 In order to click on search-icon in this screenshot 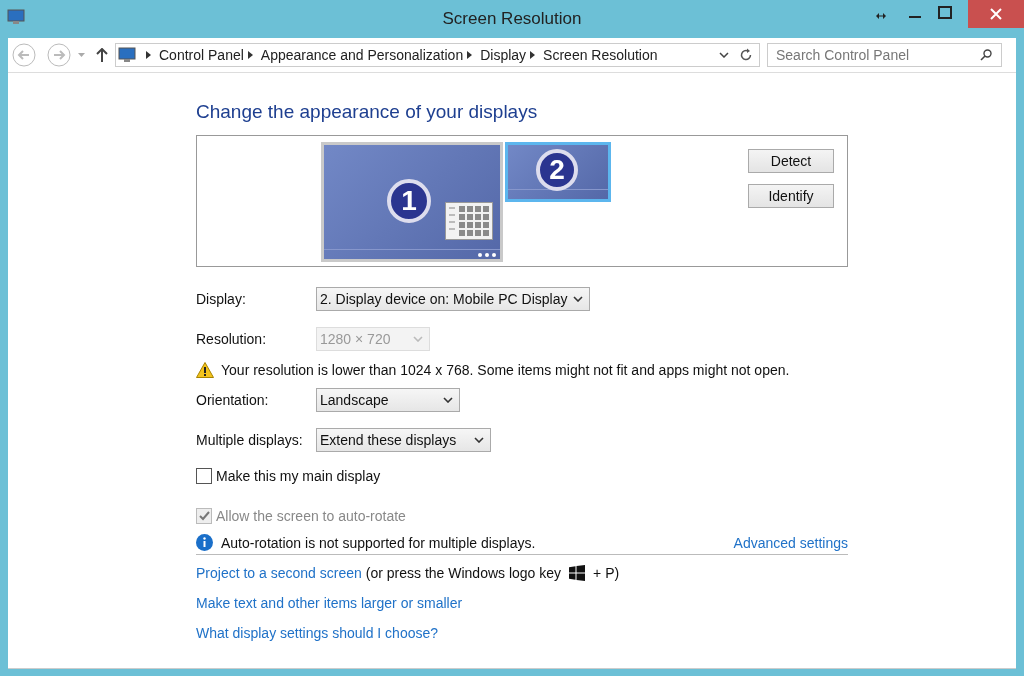, I will do `click(986, 55)`.